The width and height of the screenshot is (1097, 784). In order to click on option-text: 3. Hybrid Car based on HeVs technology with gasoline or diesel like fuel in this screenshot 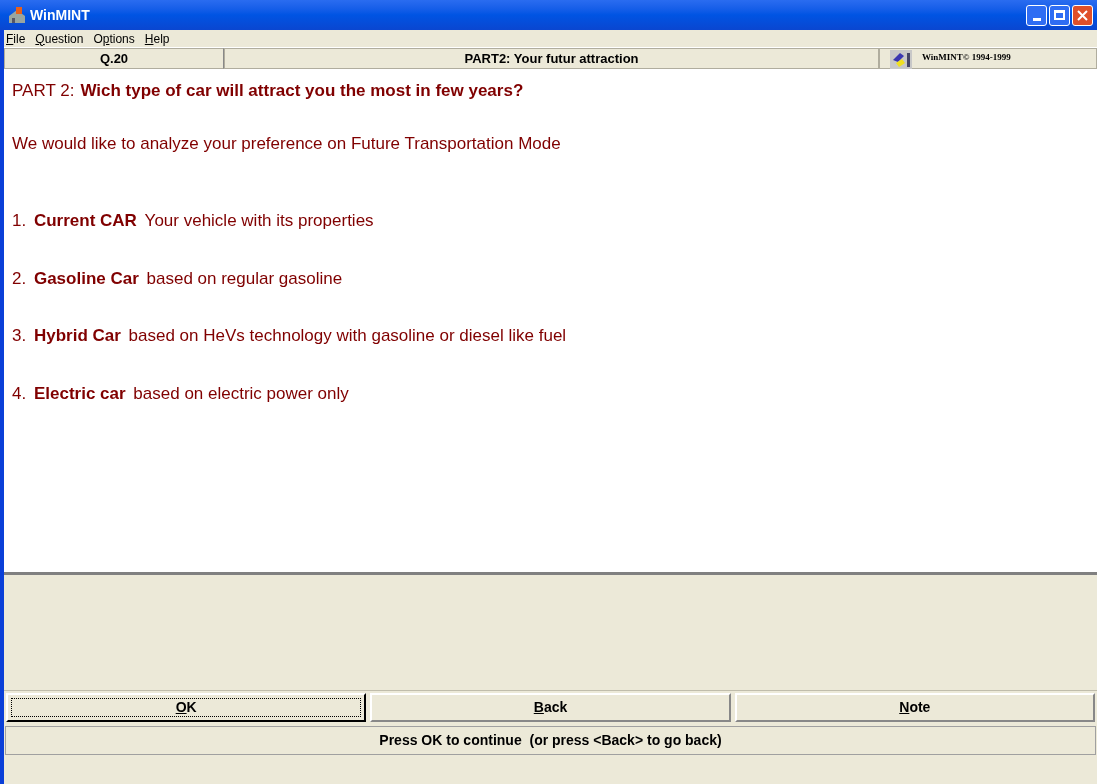, I will do `click(290, 336)`.